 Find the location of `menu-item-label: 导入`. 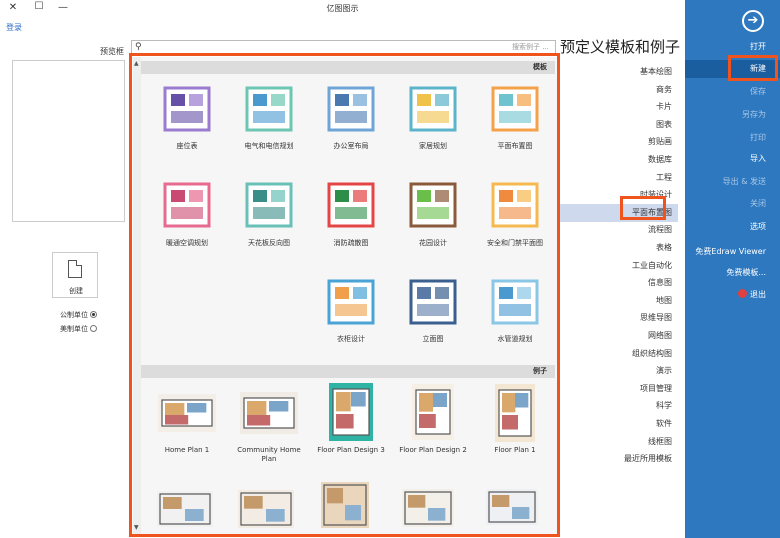

menu-item-label: 导入 is located at coordinates (758, 158).